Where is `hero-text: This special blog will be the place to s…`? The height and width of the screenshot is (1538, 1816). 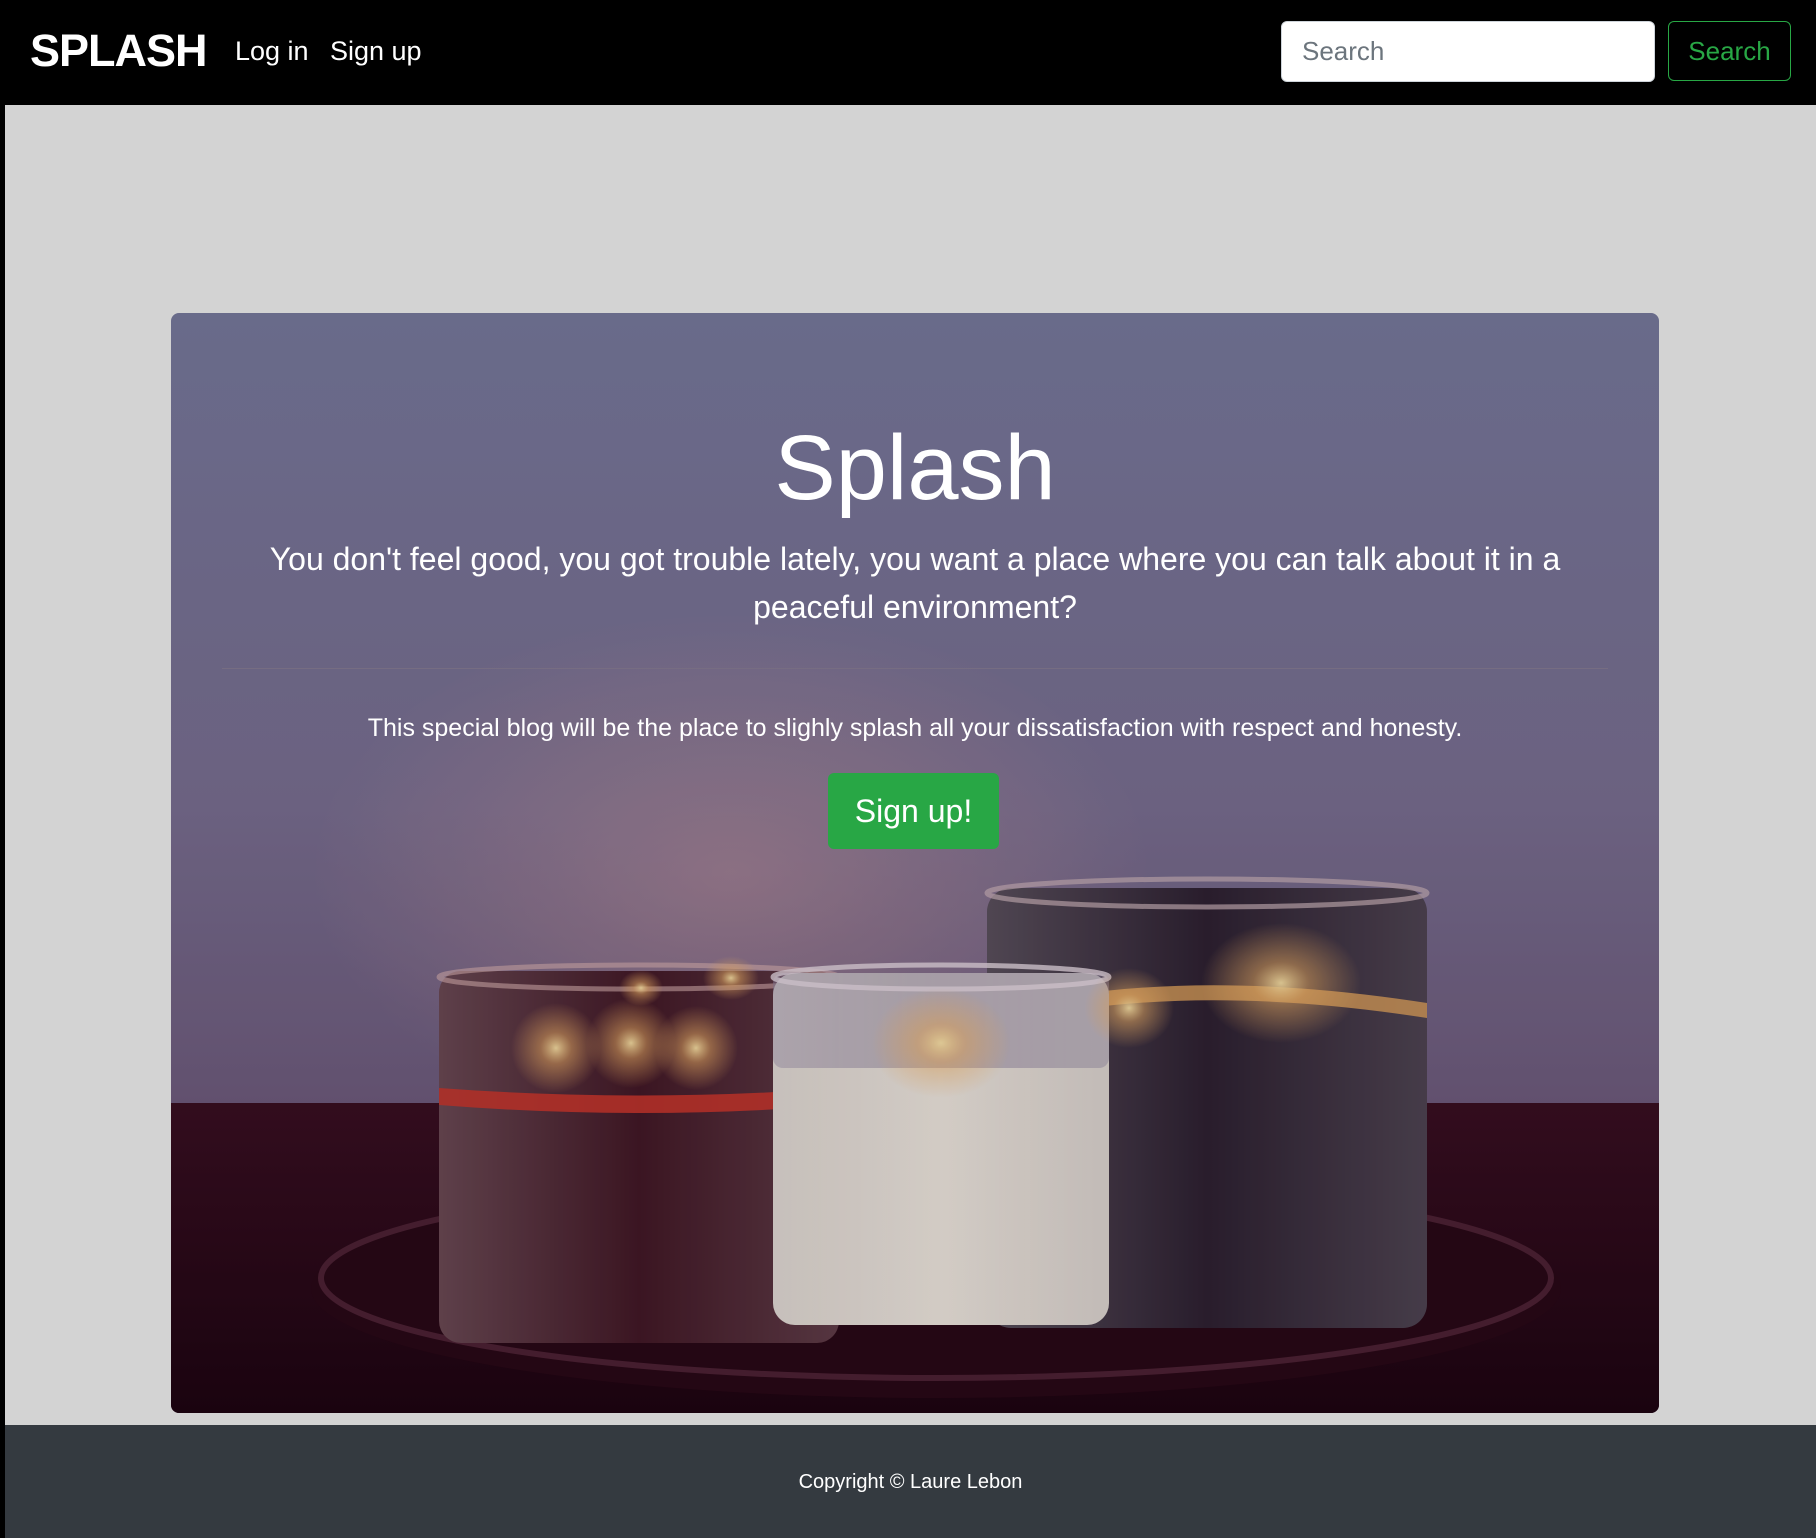 hero-text: This special blog will be the place to s… is located at coordinates (915, 728).